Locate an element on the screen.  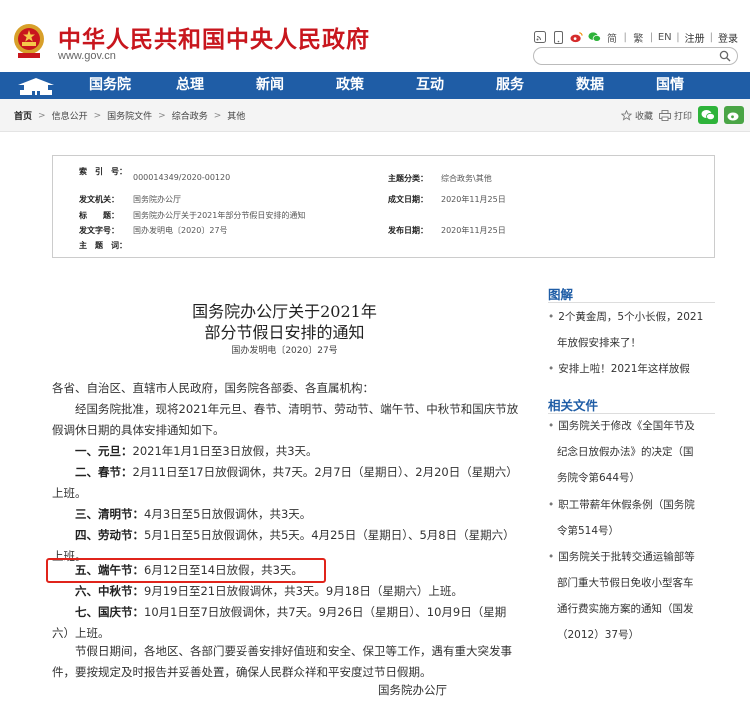
lang-simplified-link: 简 is located at coordinates (612, 38).